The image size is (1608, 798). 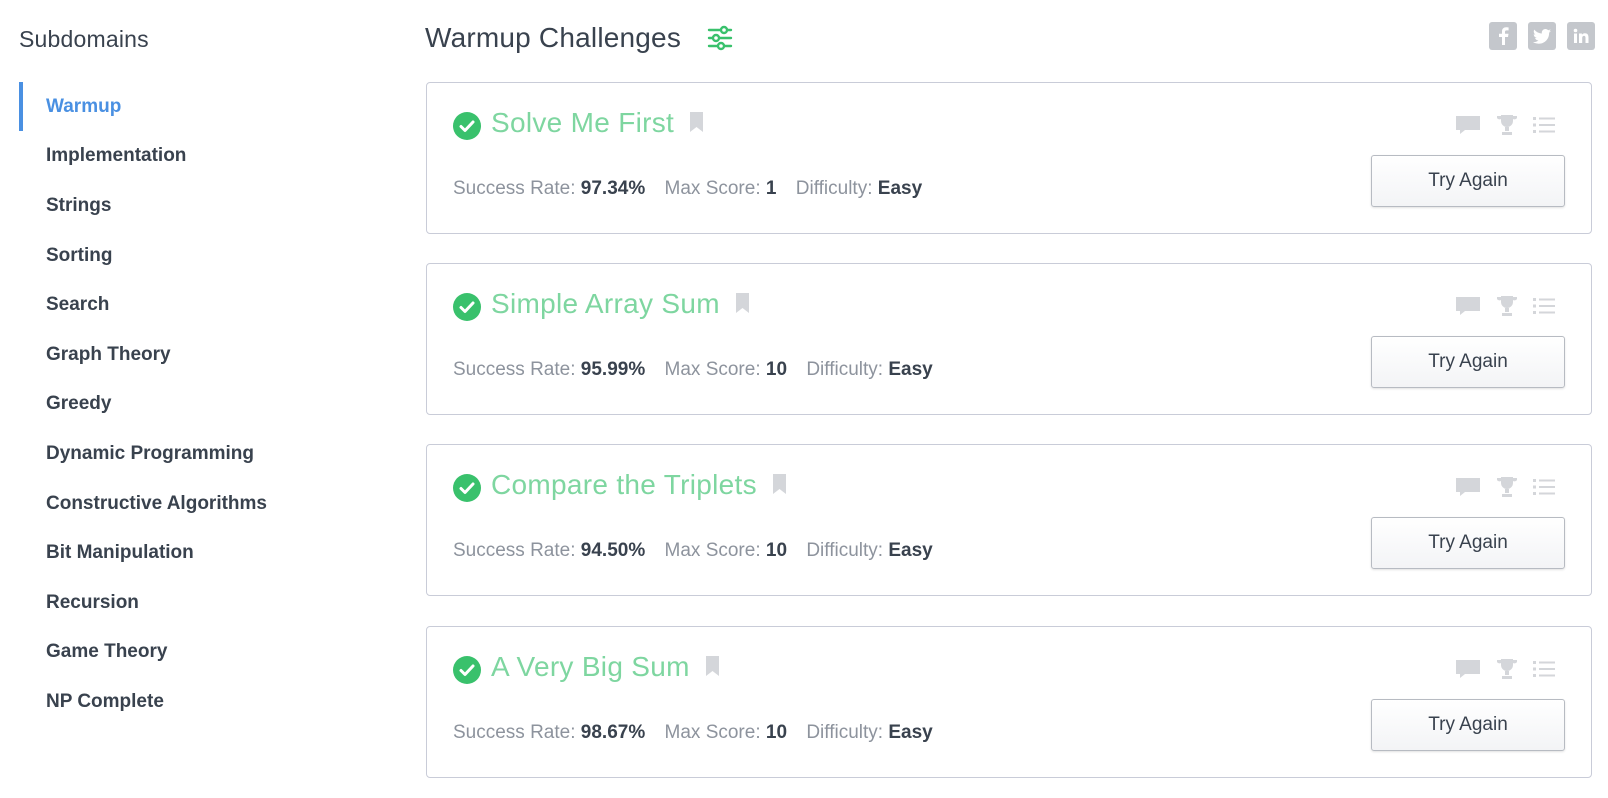 I want to click on sidebar-item-graph-theory: Graph Theory, so click(x=200, y=355).